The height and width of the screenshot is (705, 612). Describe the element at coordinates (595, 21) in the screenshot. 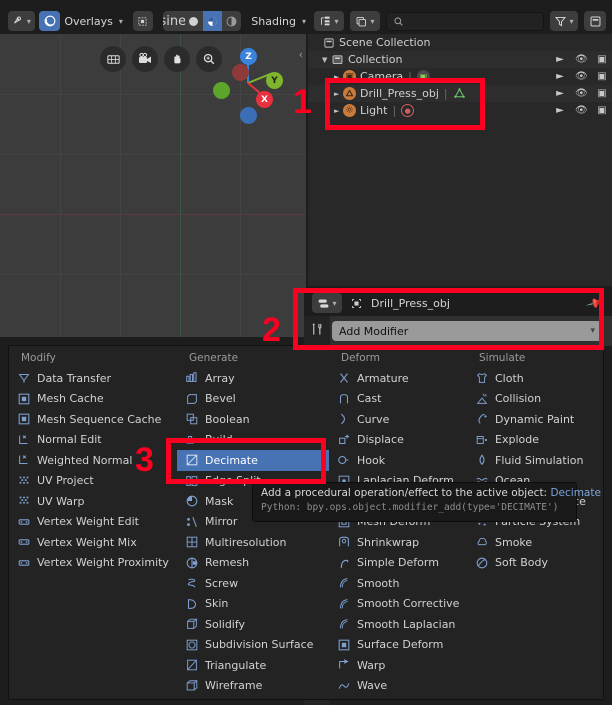

I see `new-collection-icon` at that location.